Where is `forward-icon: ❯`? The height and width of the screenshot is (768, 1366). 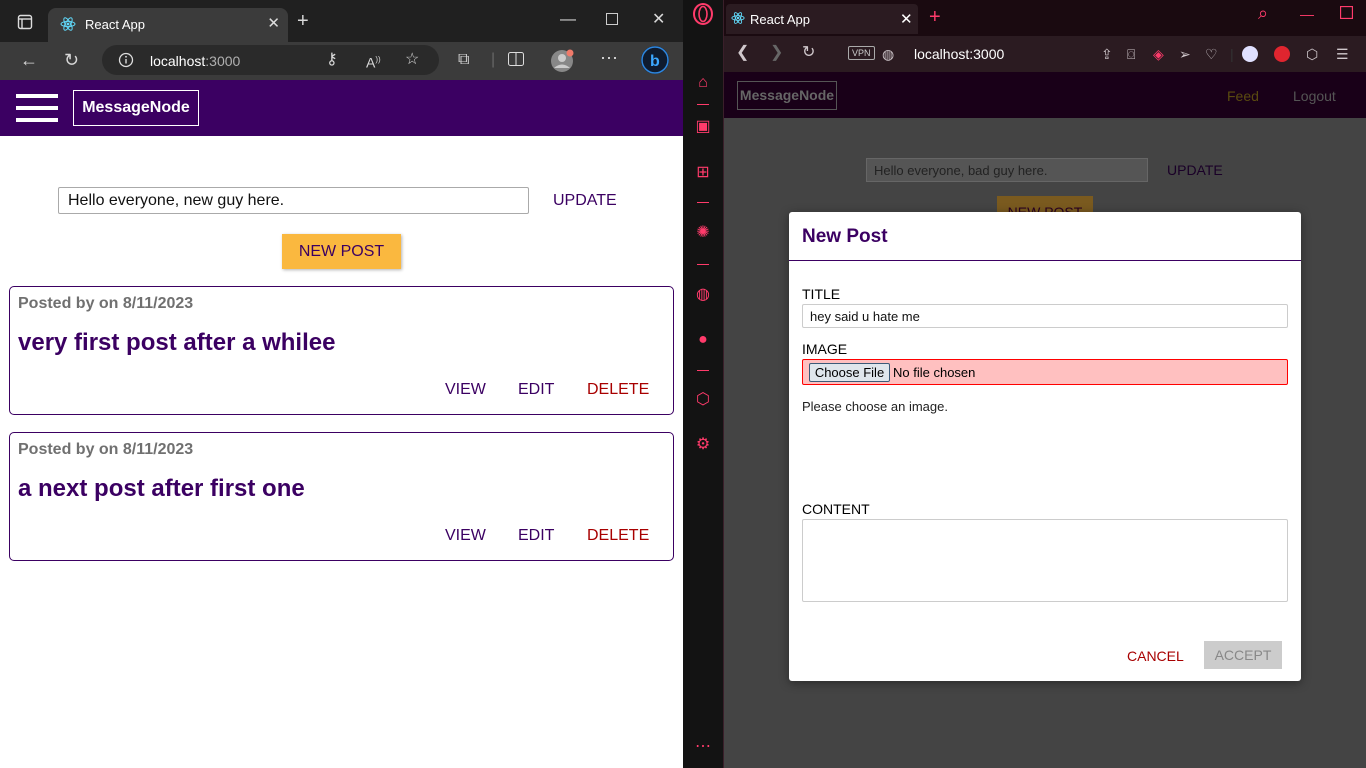
forward-icon: ❯ is located at coordinates (776, 53).